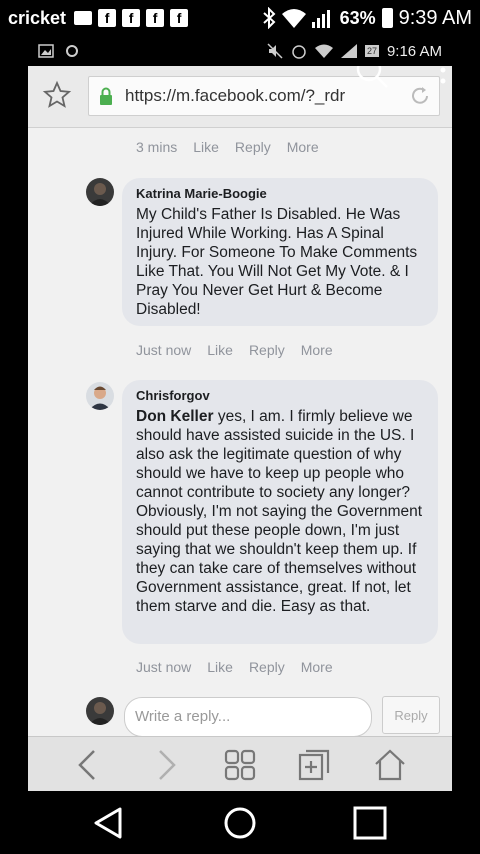 The image size is (480, 854). I want to click on tabs-grid-icon, so click(240, 765).